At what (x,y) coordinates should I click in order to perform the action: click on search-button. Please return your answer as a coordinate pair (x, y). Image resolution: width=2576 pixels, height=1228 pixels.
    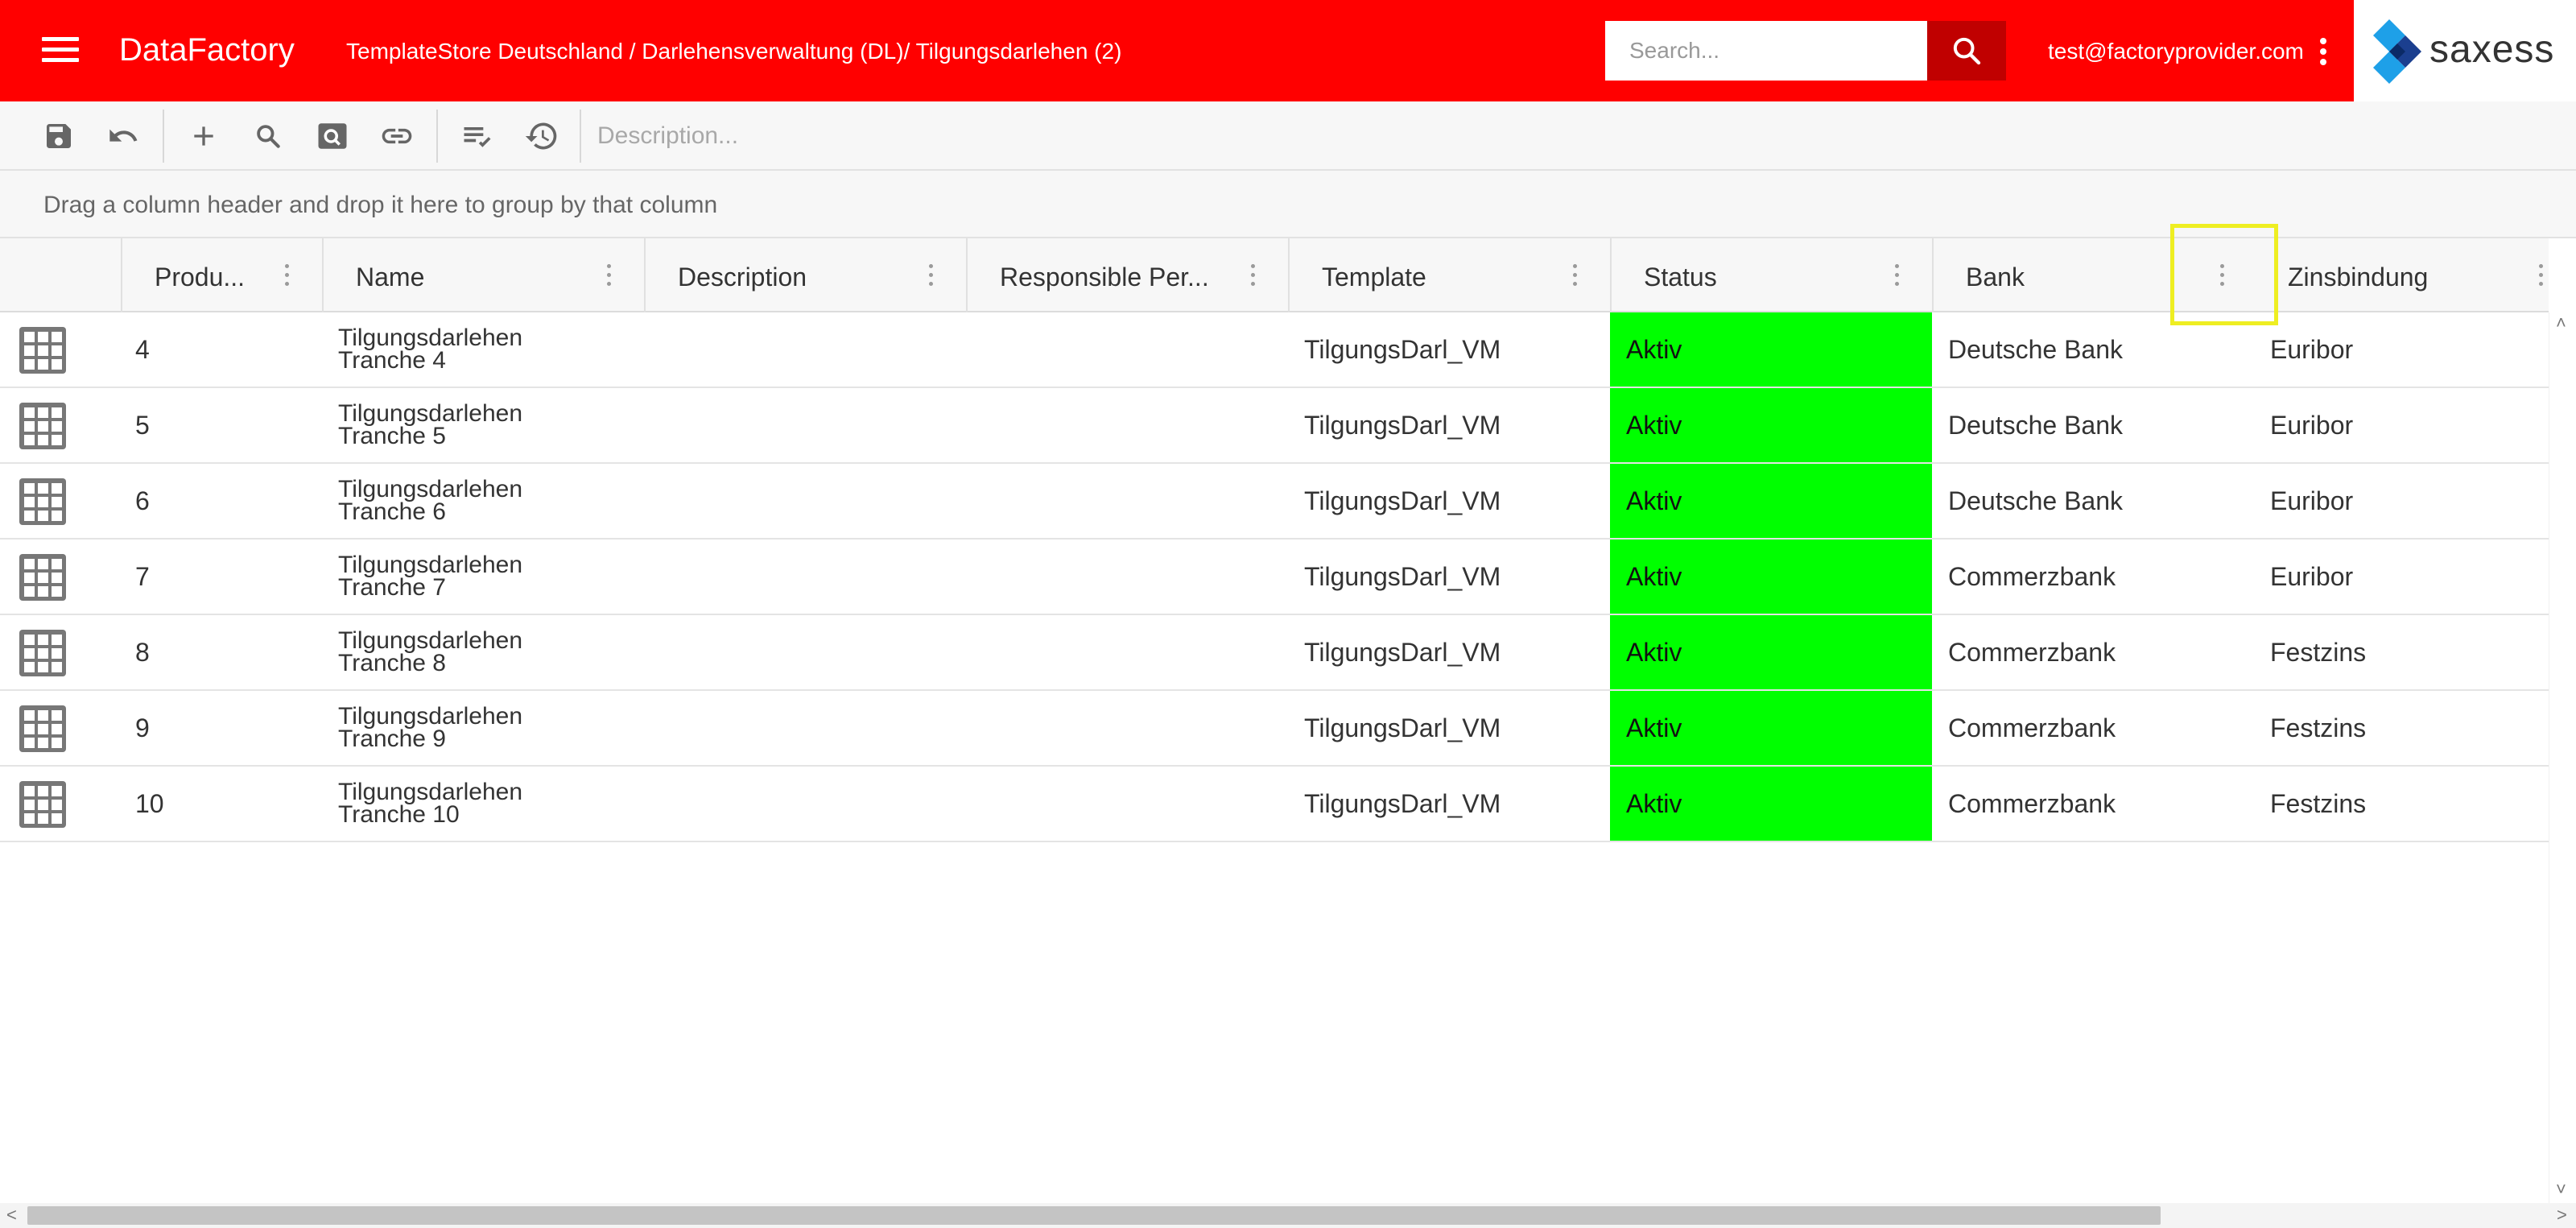
    Looking at the image, I should click on (1966, 51).